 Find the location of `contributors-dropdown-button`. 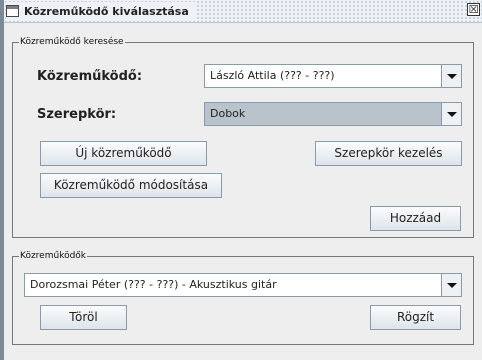

contributors-dropdown-button is located at coordinates (451, 285).